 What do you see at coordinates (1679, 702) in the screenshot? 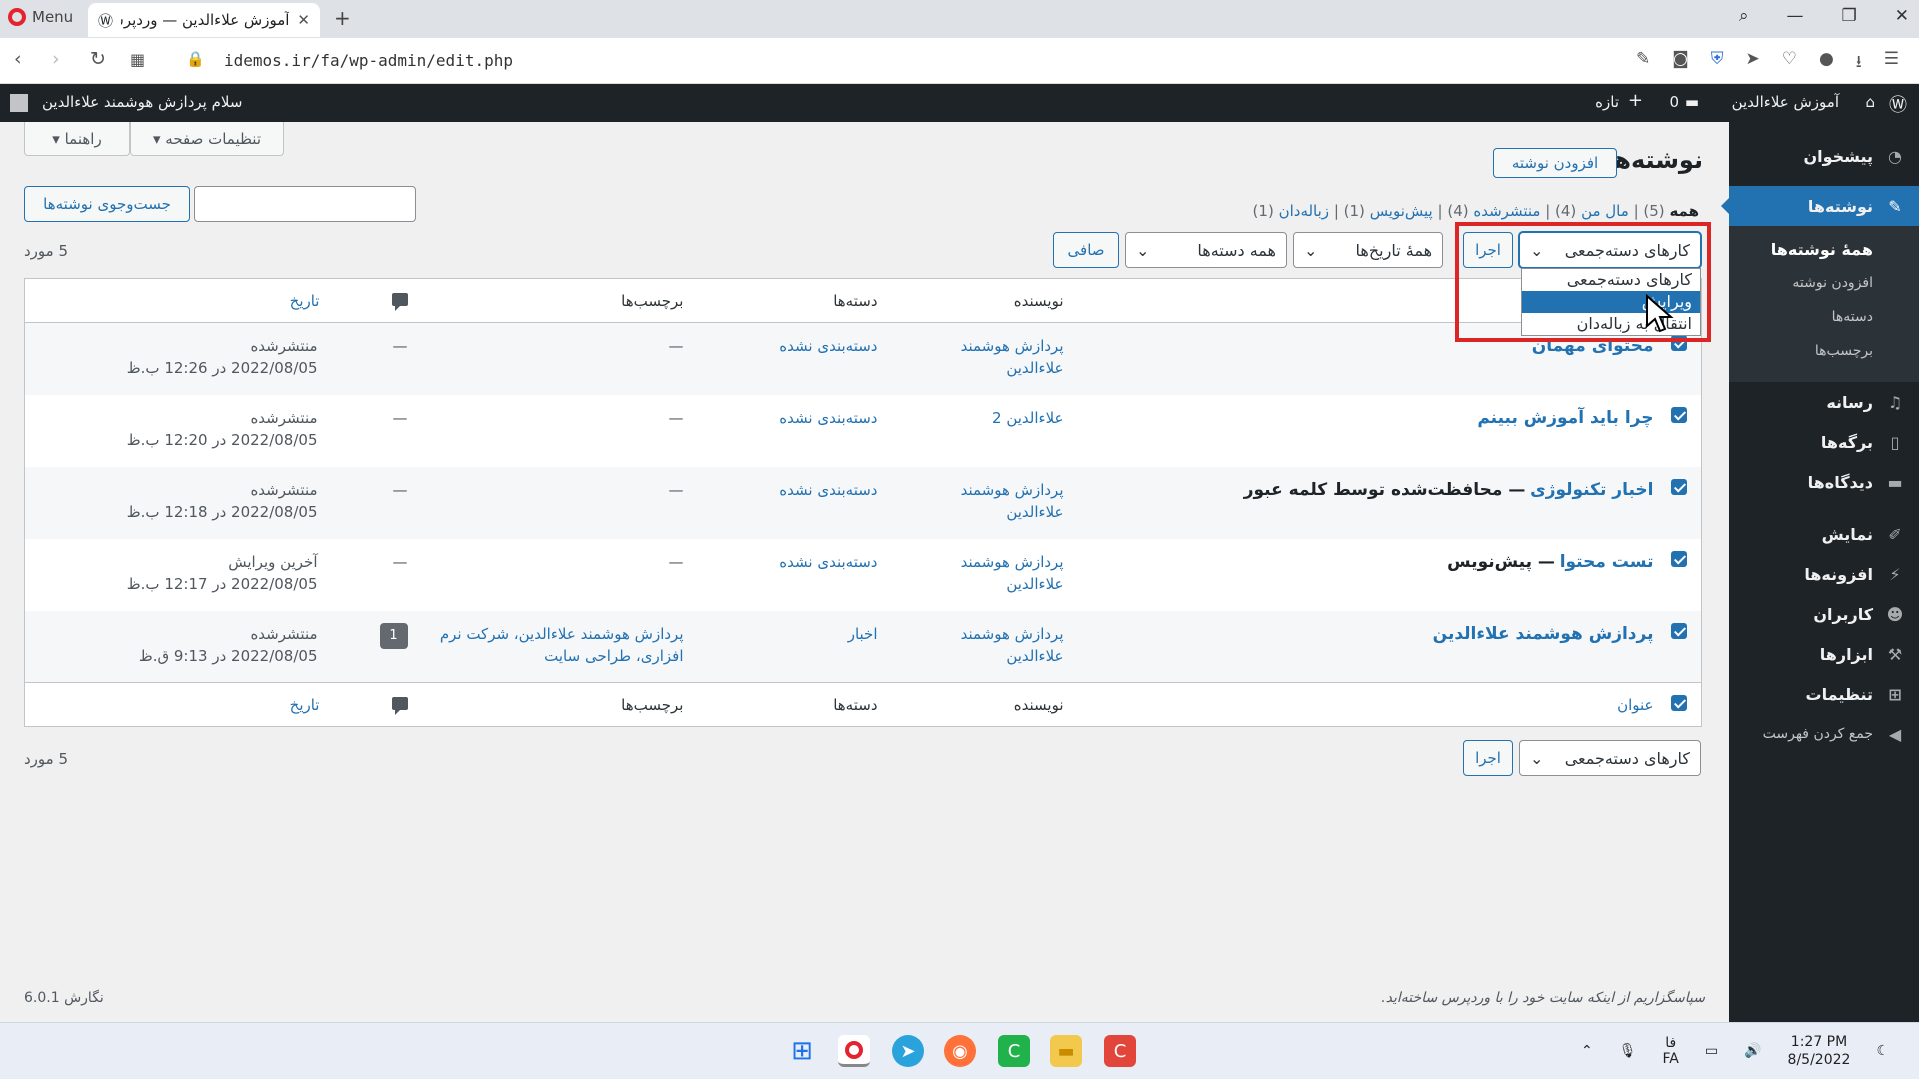
I see `select-all-checkbox-footer` at bounding box center [1679, 702].